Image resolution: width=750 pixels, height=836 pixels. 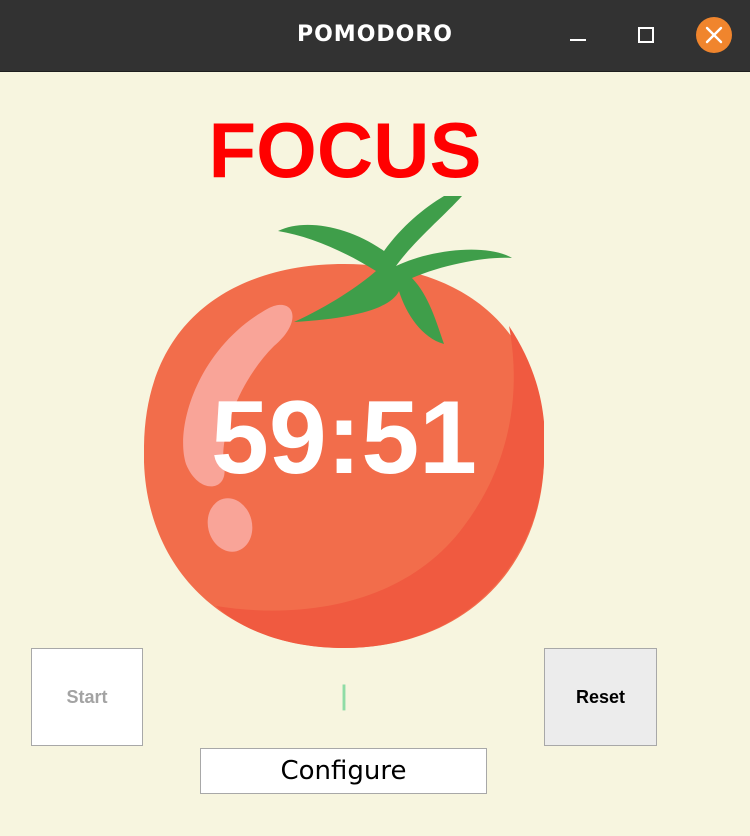 I want to click on session-checkmarks: |, so click(x=344, y=696).